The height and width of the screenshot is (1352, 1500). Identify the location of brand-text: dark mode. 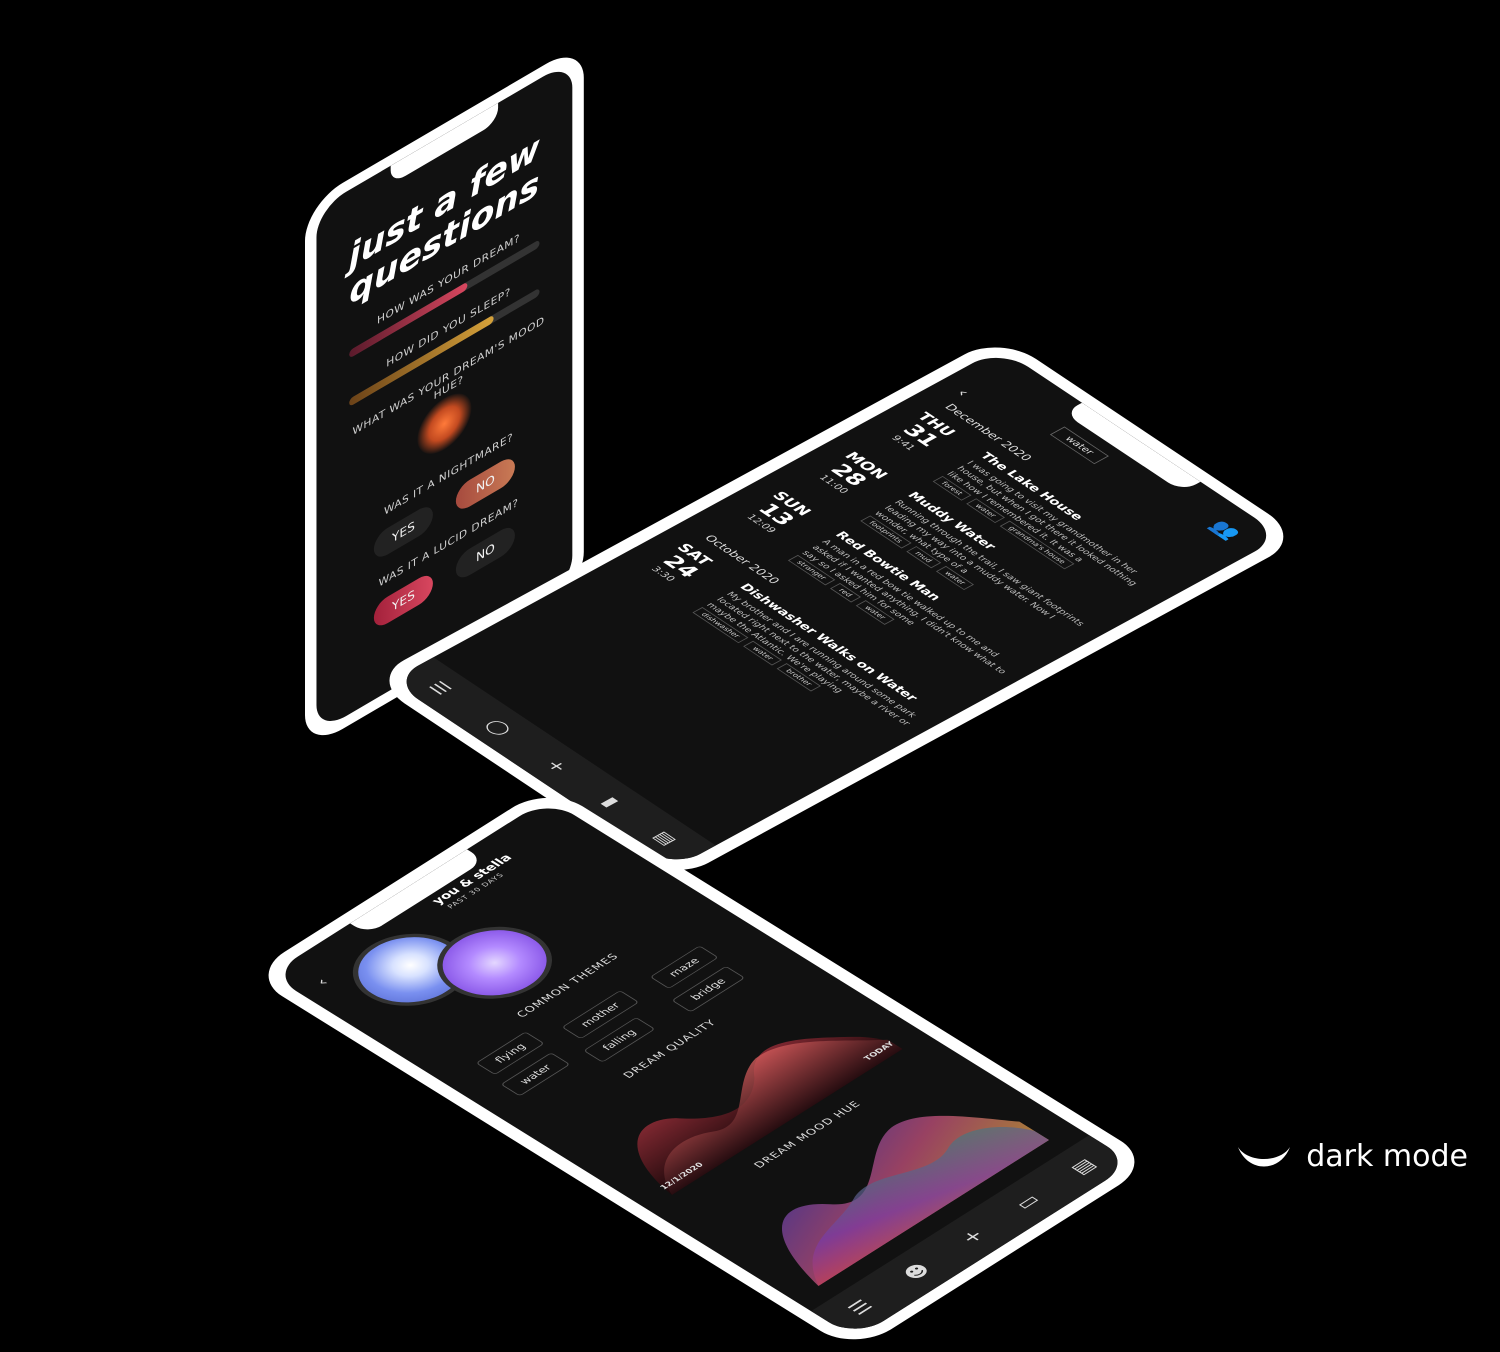
(1387, 1156).